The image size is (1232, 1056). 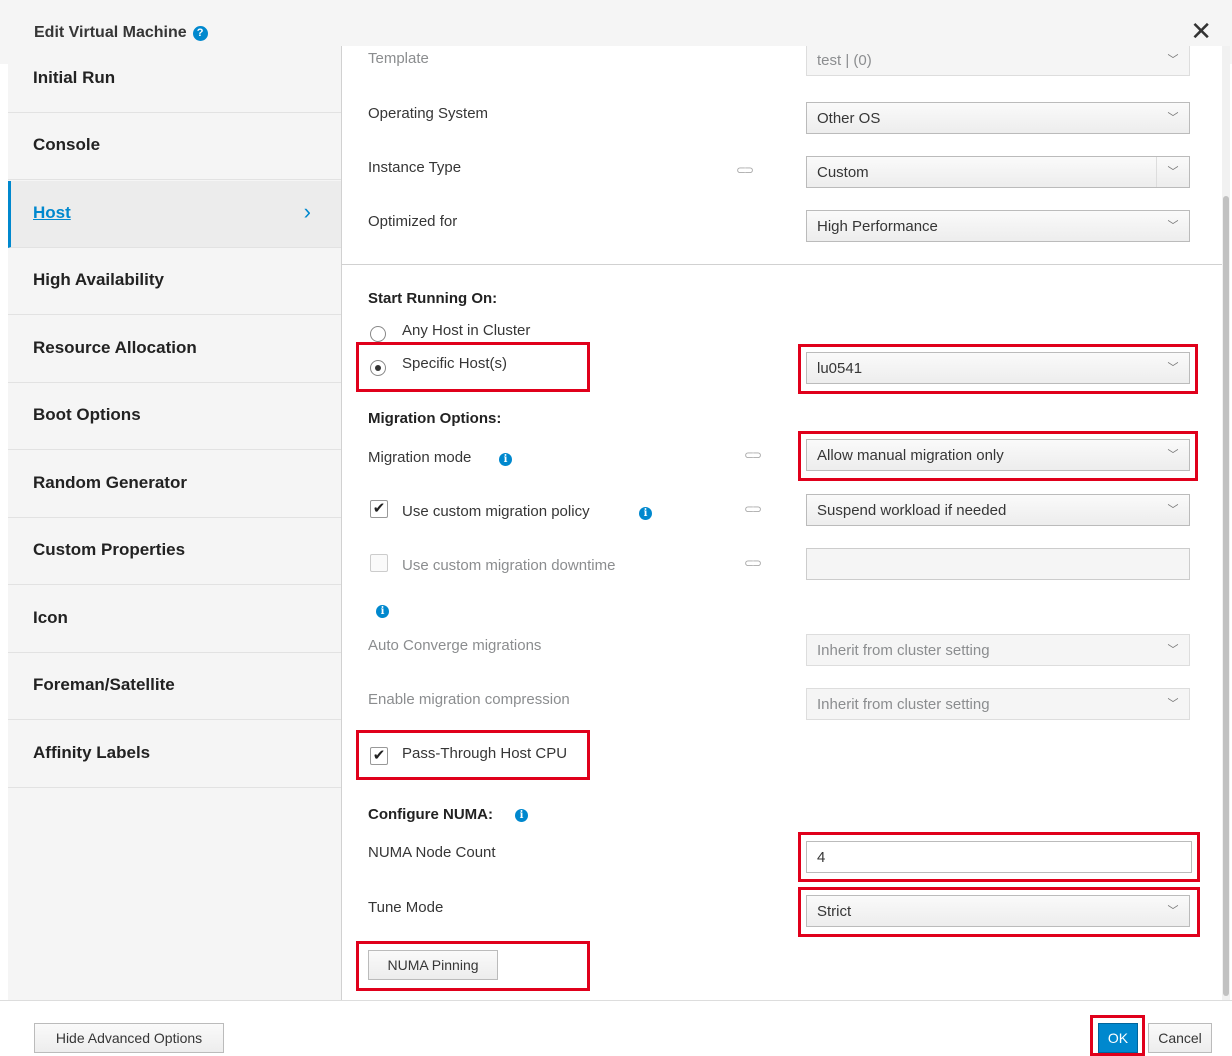 I want to click on any-host-radio, so click(x=378, y=334).